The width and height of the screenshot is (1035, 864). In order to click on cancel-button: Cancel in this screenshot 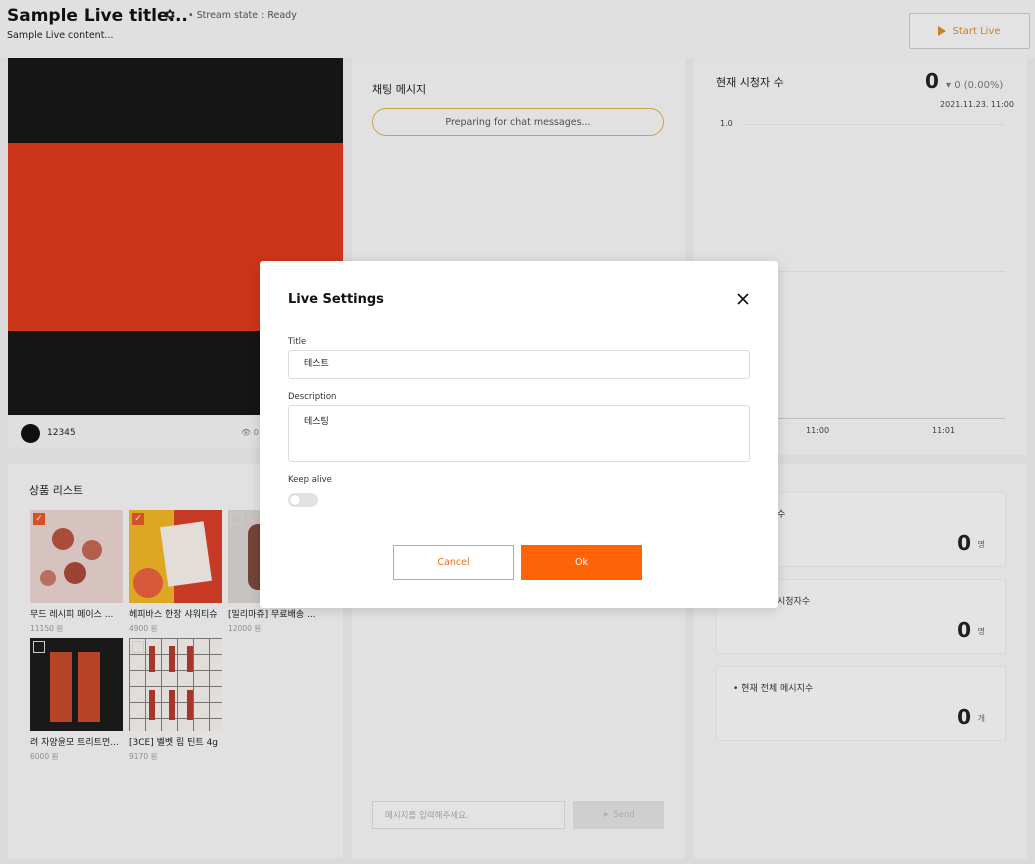, I will do `click(453, 562)`.